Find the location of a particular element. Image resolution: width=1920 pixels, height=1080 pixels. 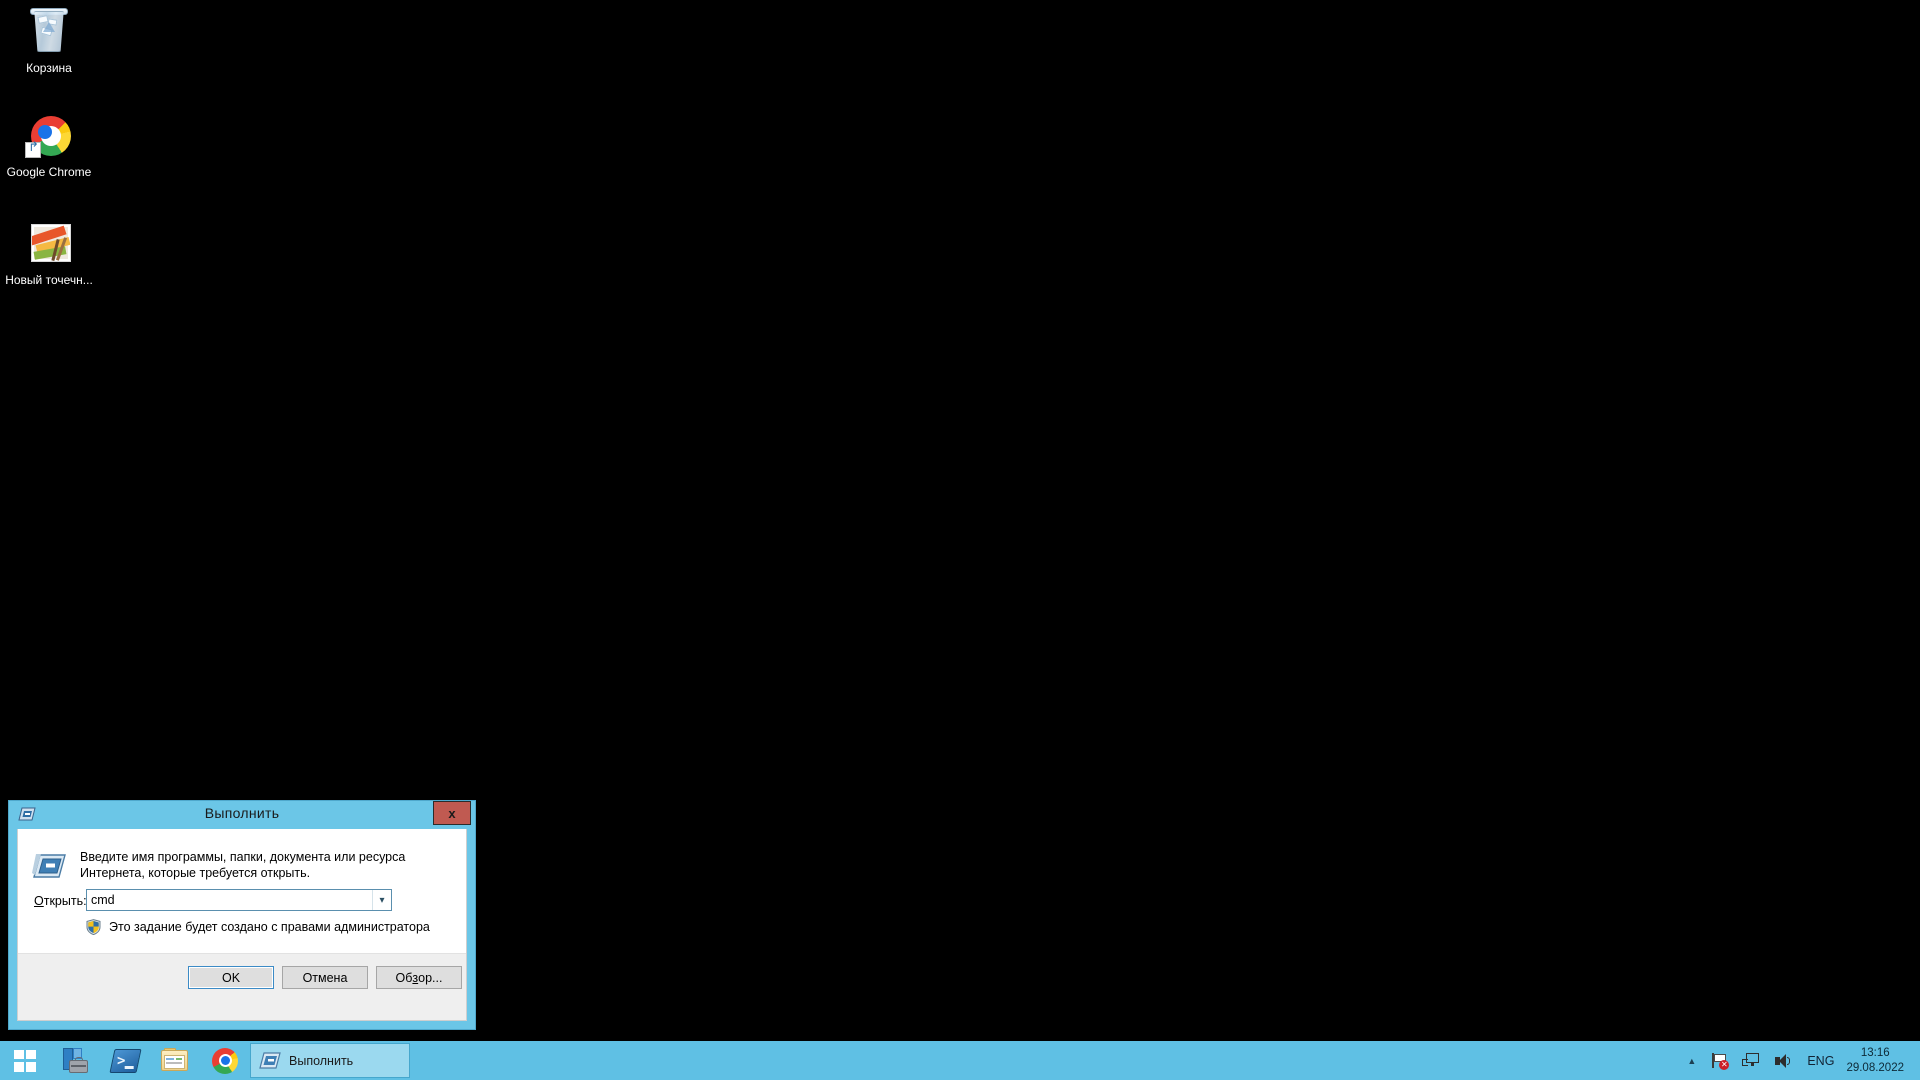

taskbar-item-windows-powershell: > is located at coordinates (125, 1060).